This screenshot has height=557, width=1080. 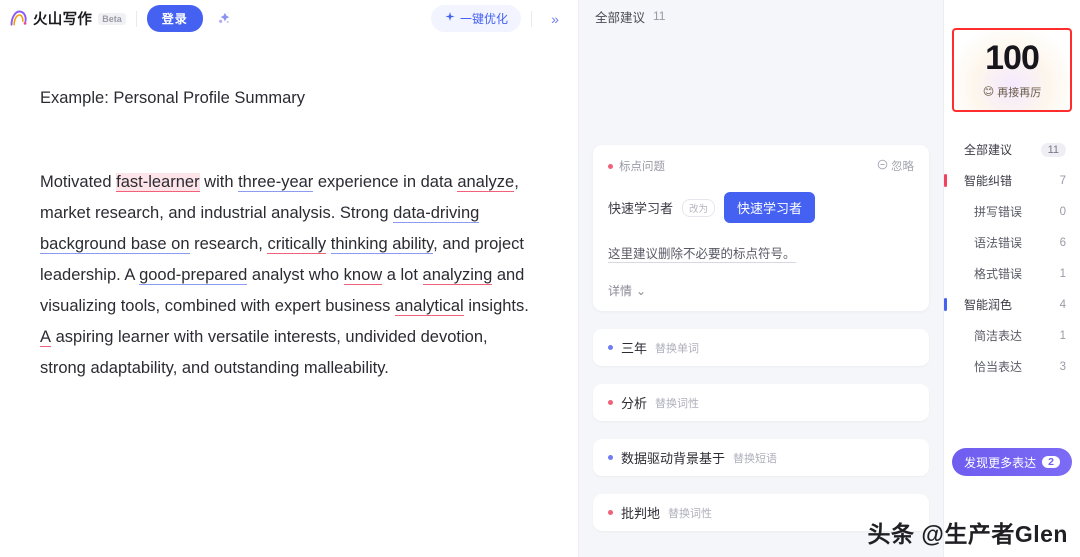 I want to click on suggestion-card-tag: 标点问题, so click(x=636, y=166).